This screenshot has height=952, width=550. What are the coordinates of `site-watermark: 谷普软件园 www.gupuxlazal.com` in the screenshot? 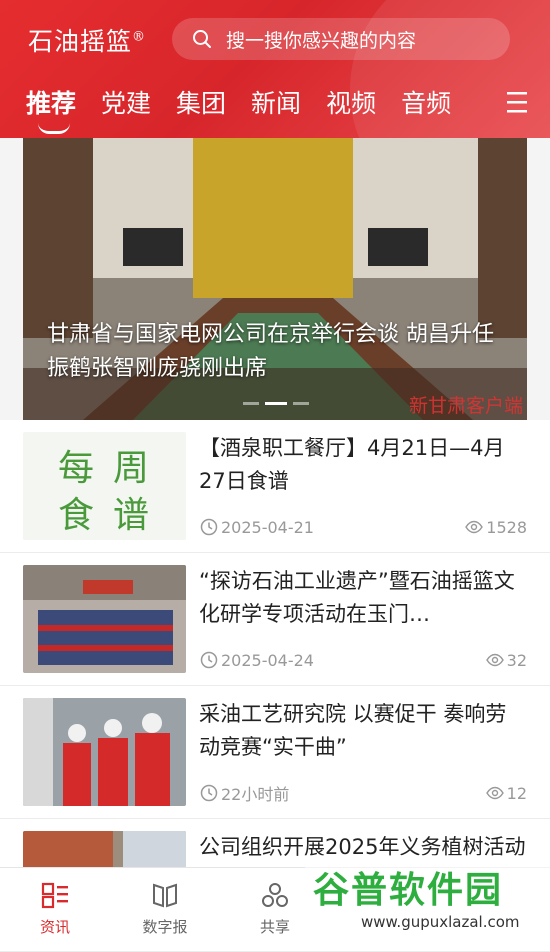 It's located at (427, 897).